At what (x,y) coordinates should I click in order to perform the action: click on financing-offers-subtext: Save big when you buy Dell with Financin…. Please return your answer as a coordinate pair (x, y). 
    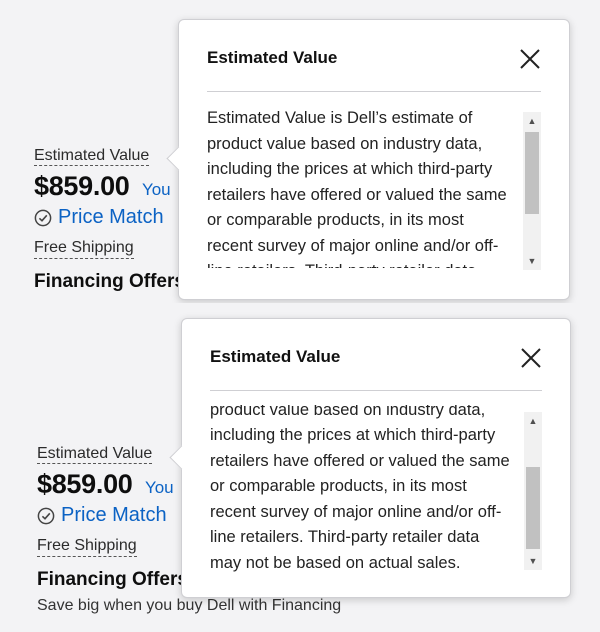
    Looking at the image, I should click on (189, 605).